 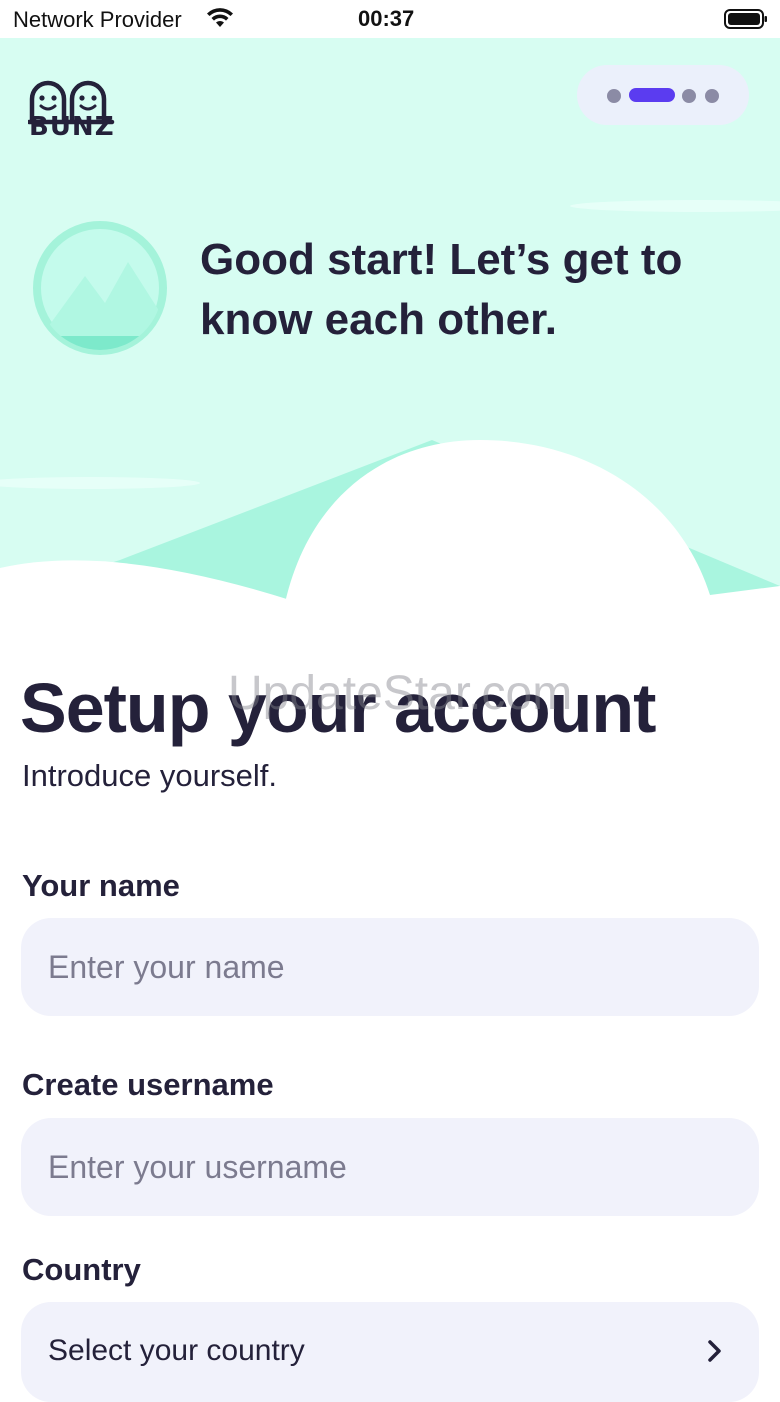 I want to click on brand-wordmark: BUNZ, so click(x=72, y=127).